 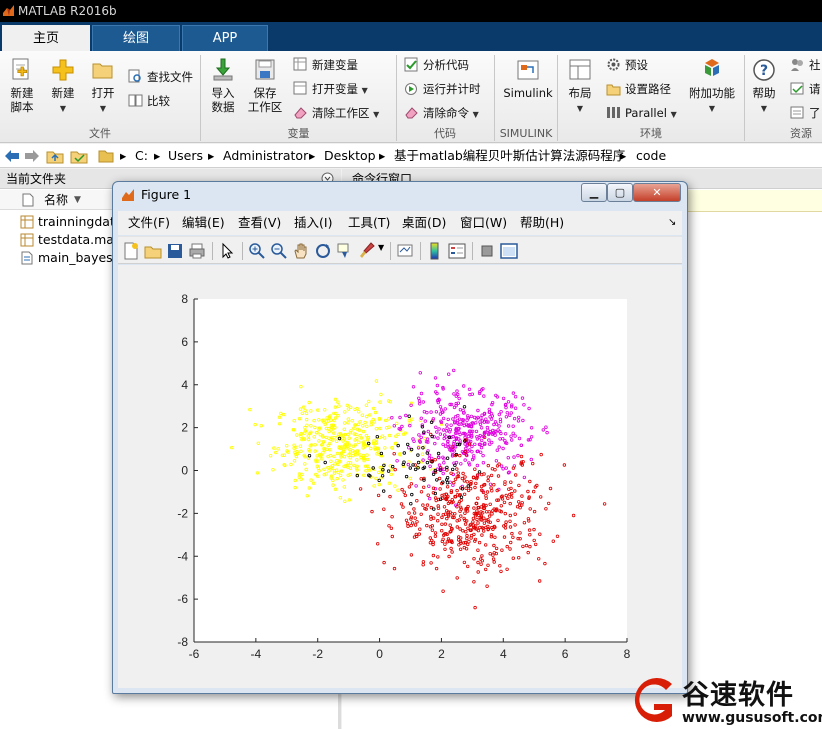 What do you see at coordinates (301, 251) in the screenshot?
I see `pan-hand-icon` at bounding box center [301, 251].